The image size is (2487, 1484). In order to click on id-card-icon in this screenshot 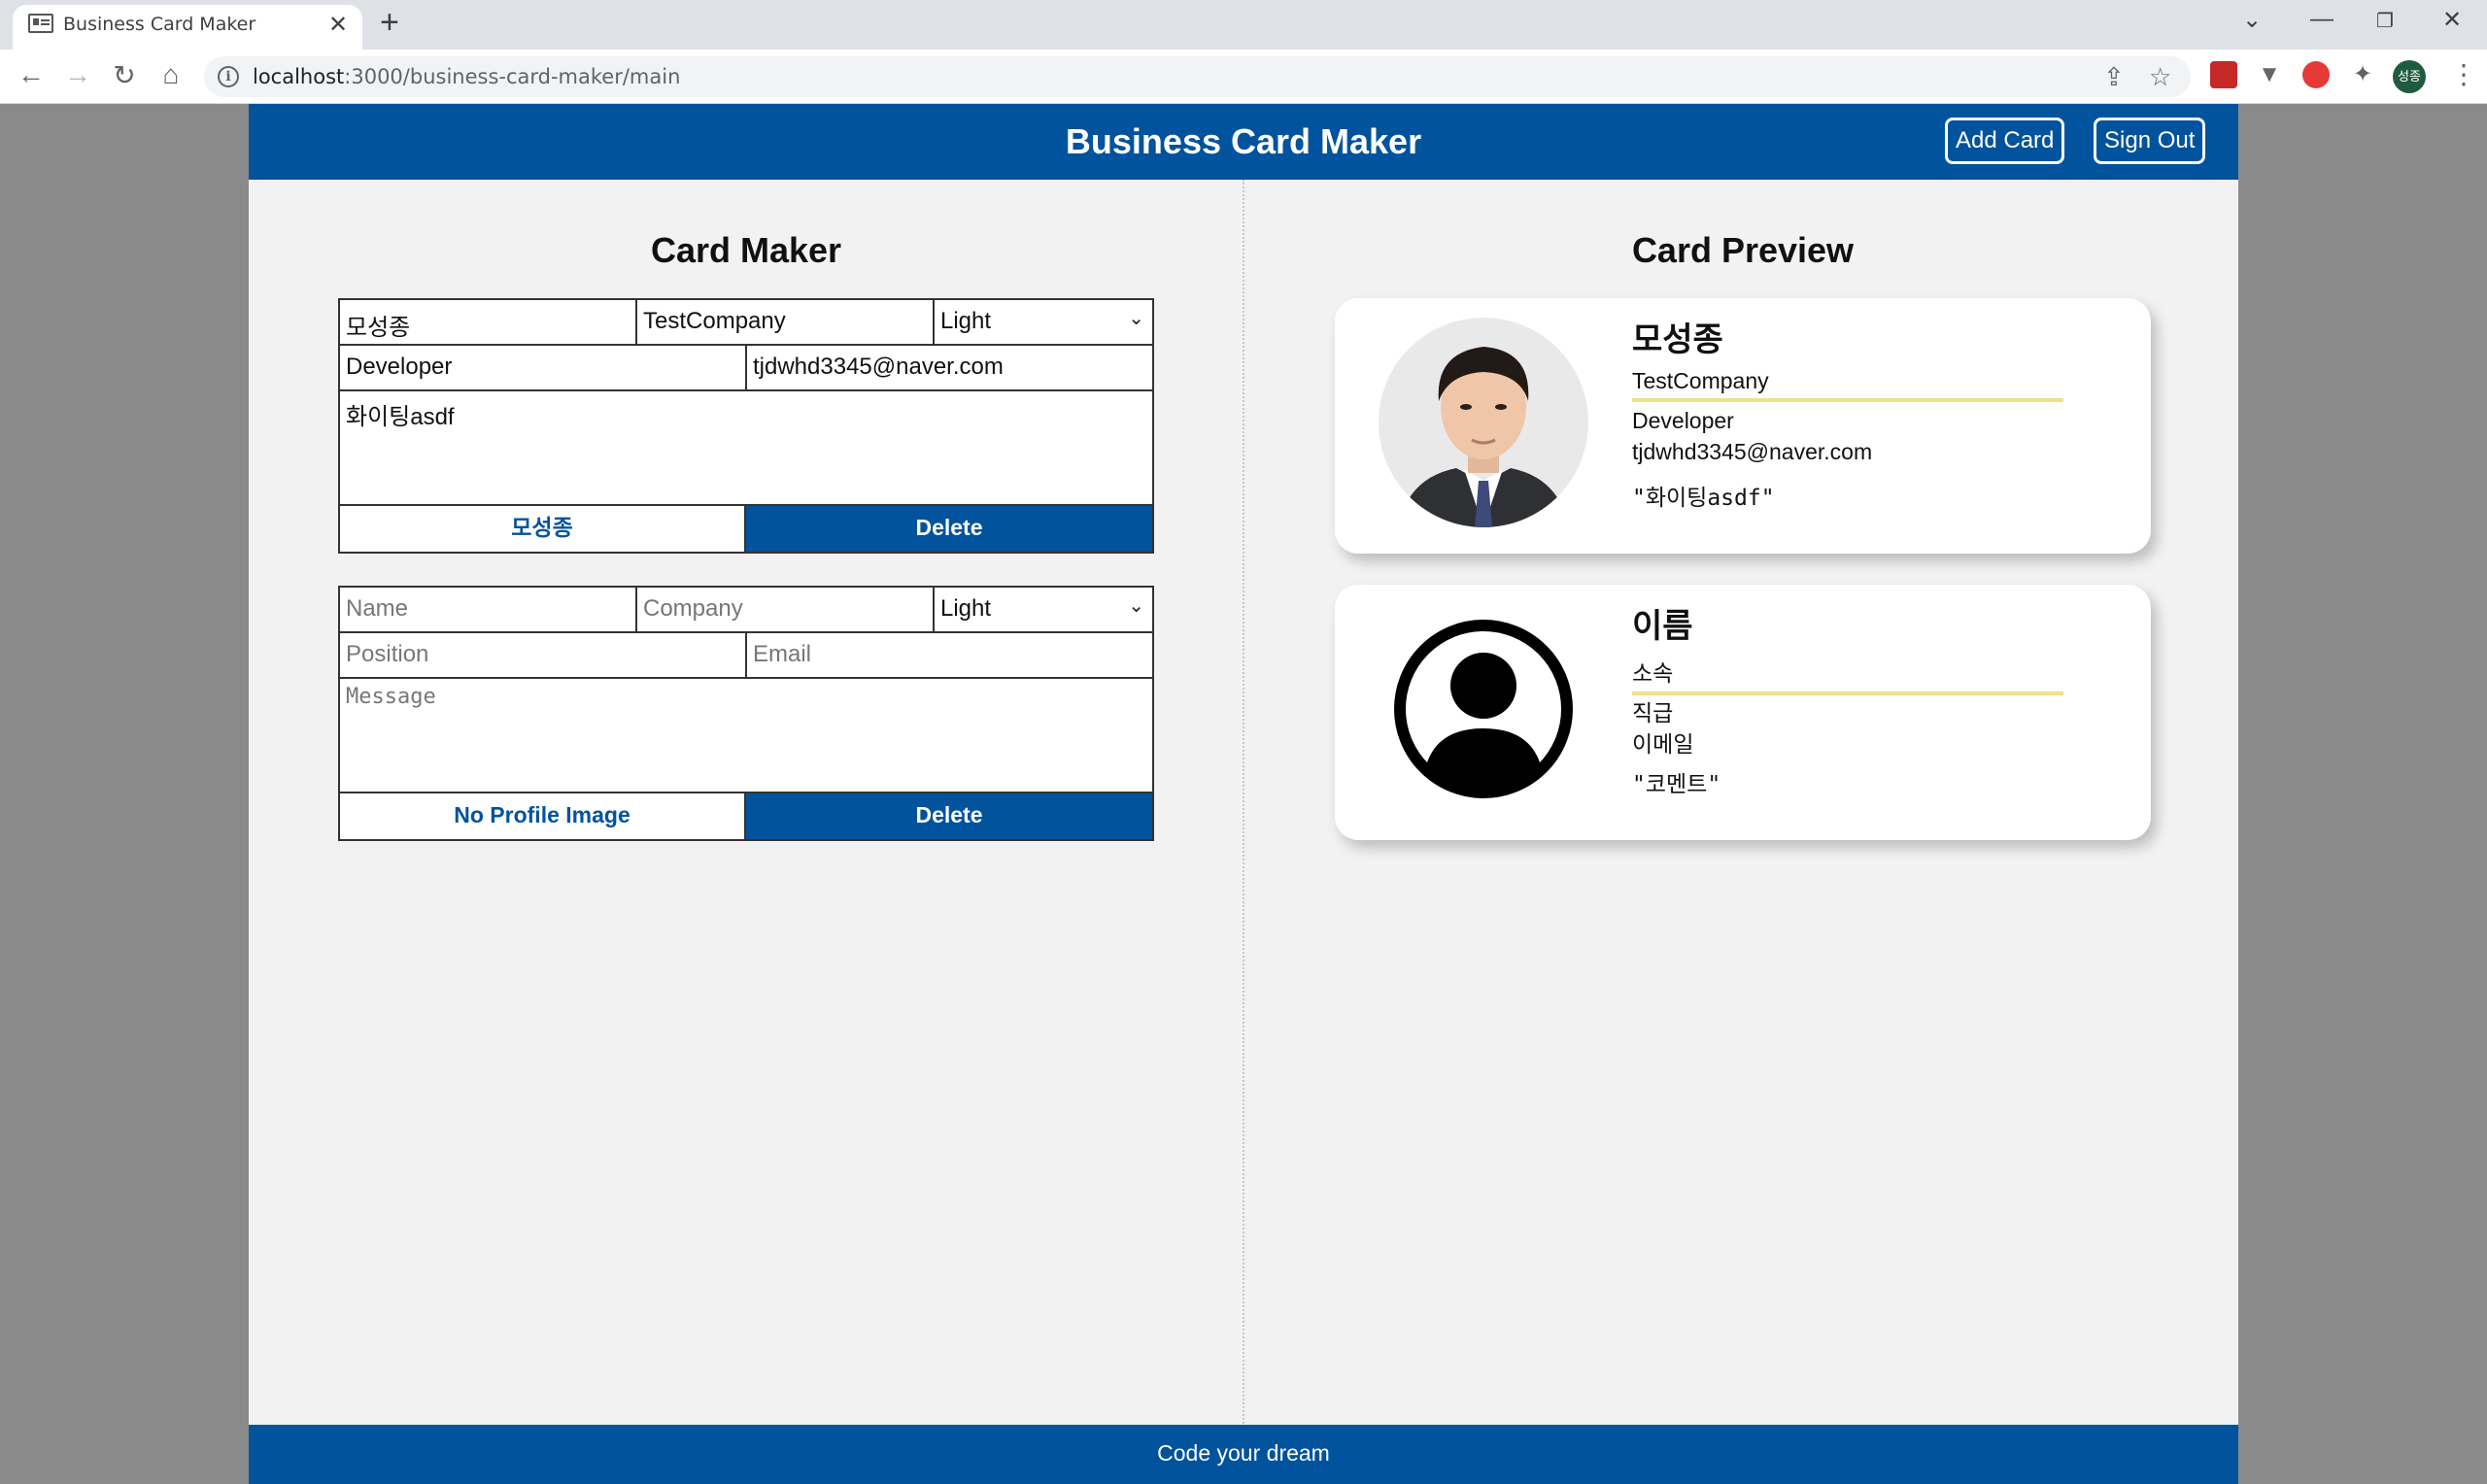, I will do `click(40, 23)`.